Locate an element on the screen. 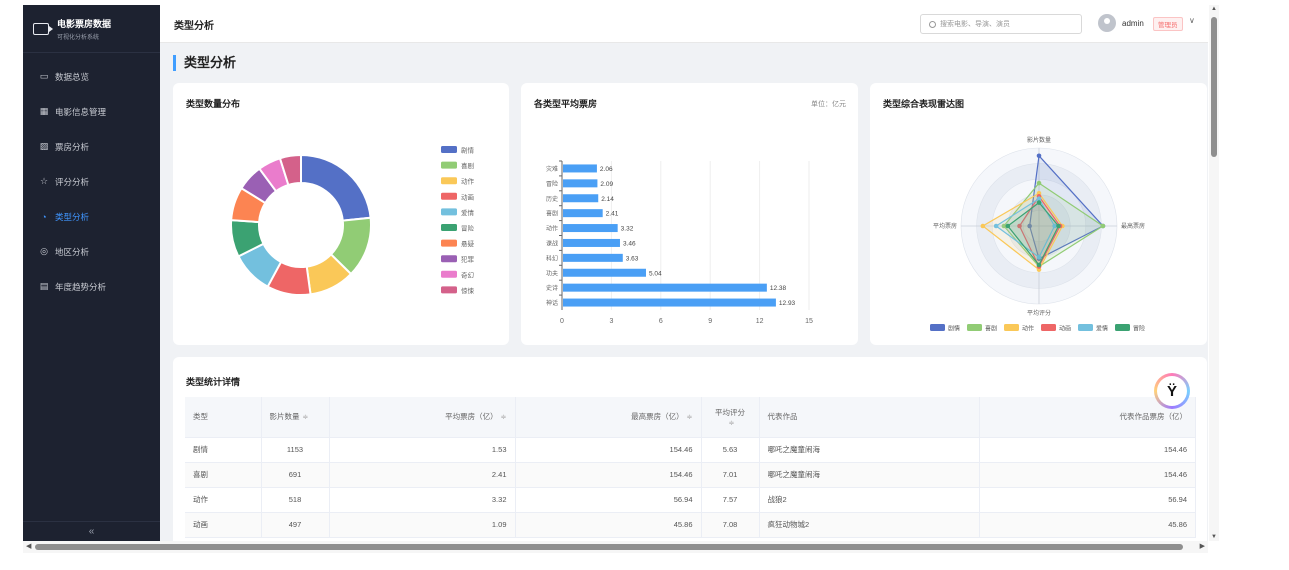 This screenshot has height=570, width=1289. data-label: 2.06 is located at coordinates (606, 169).